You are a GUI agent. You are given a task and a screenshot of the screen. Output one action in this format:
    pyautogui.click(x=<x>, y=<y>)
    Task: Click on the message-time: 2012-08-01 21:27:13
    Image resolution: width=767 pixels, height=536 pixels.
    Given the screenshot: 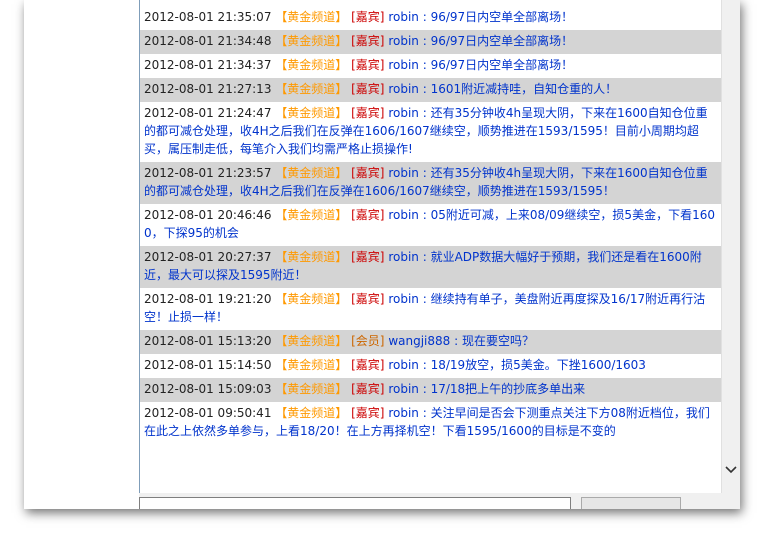 What is the action you would take?
    pyautogui.click(x=208, y=89)
    